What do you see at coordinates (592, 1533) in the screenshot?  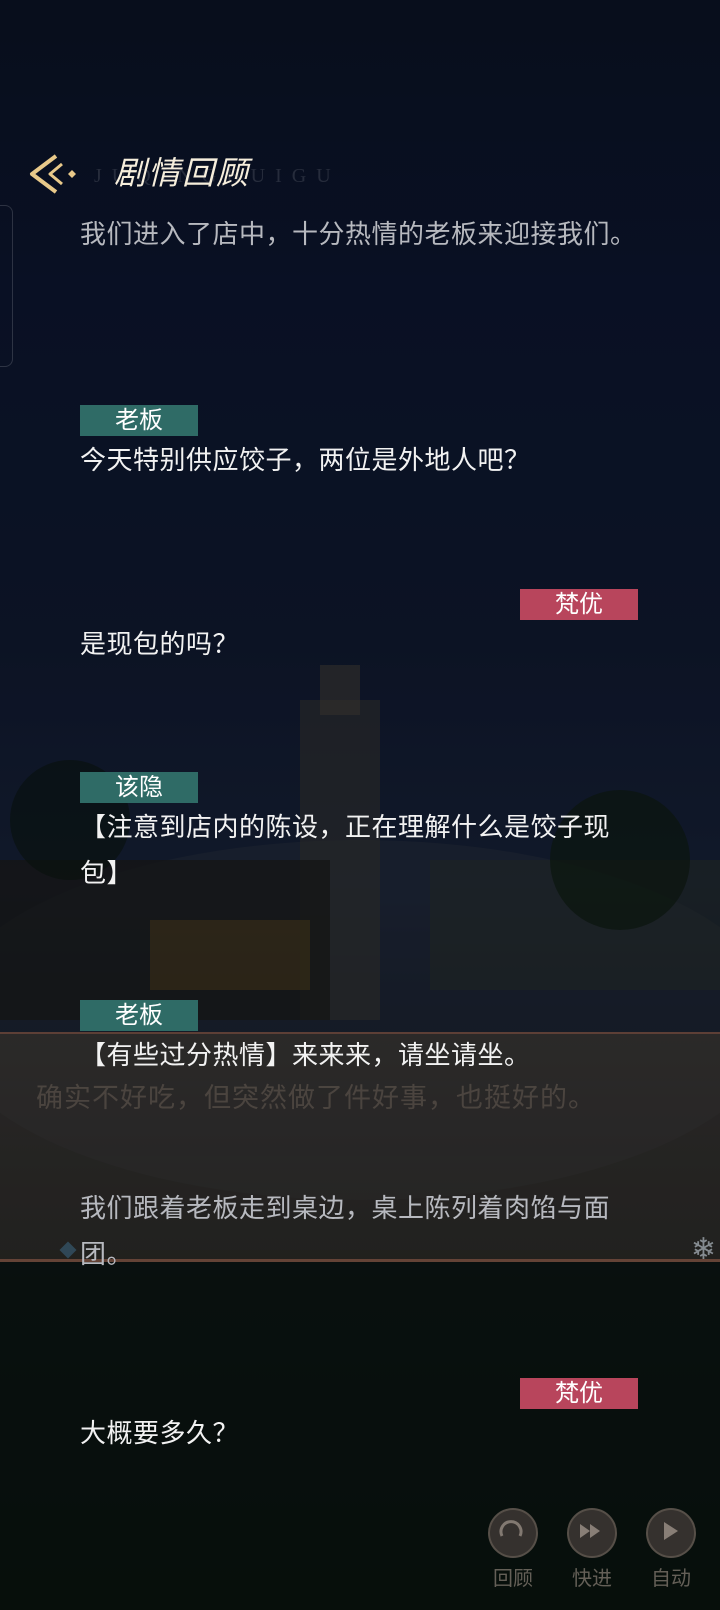 I see `fast-forward-icon` at bounding box center [592, 1533].